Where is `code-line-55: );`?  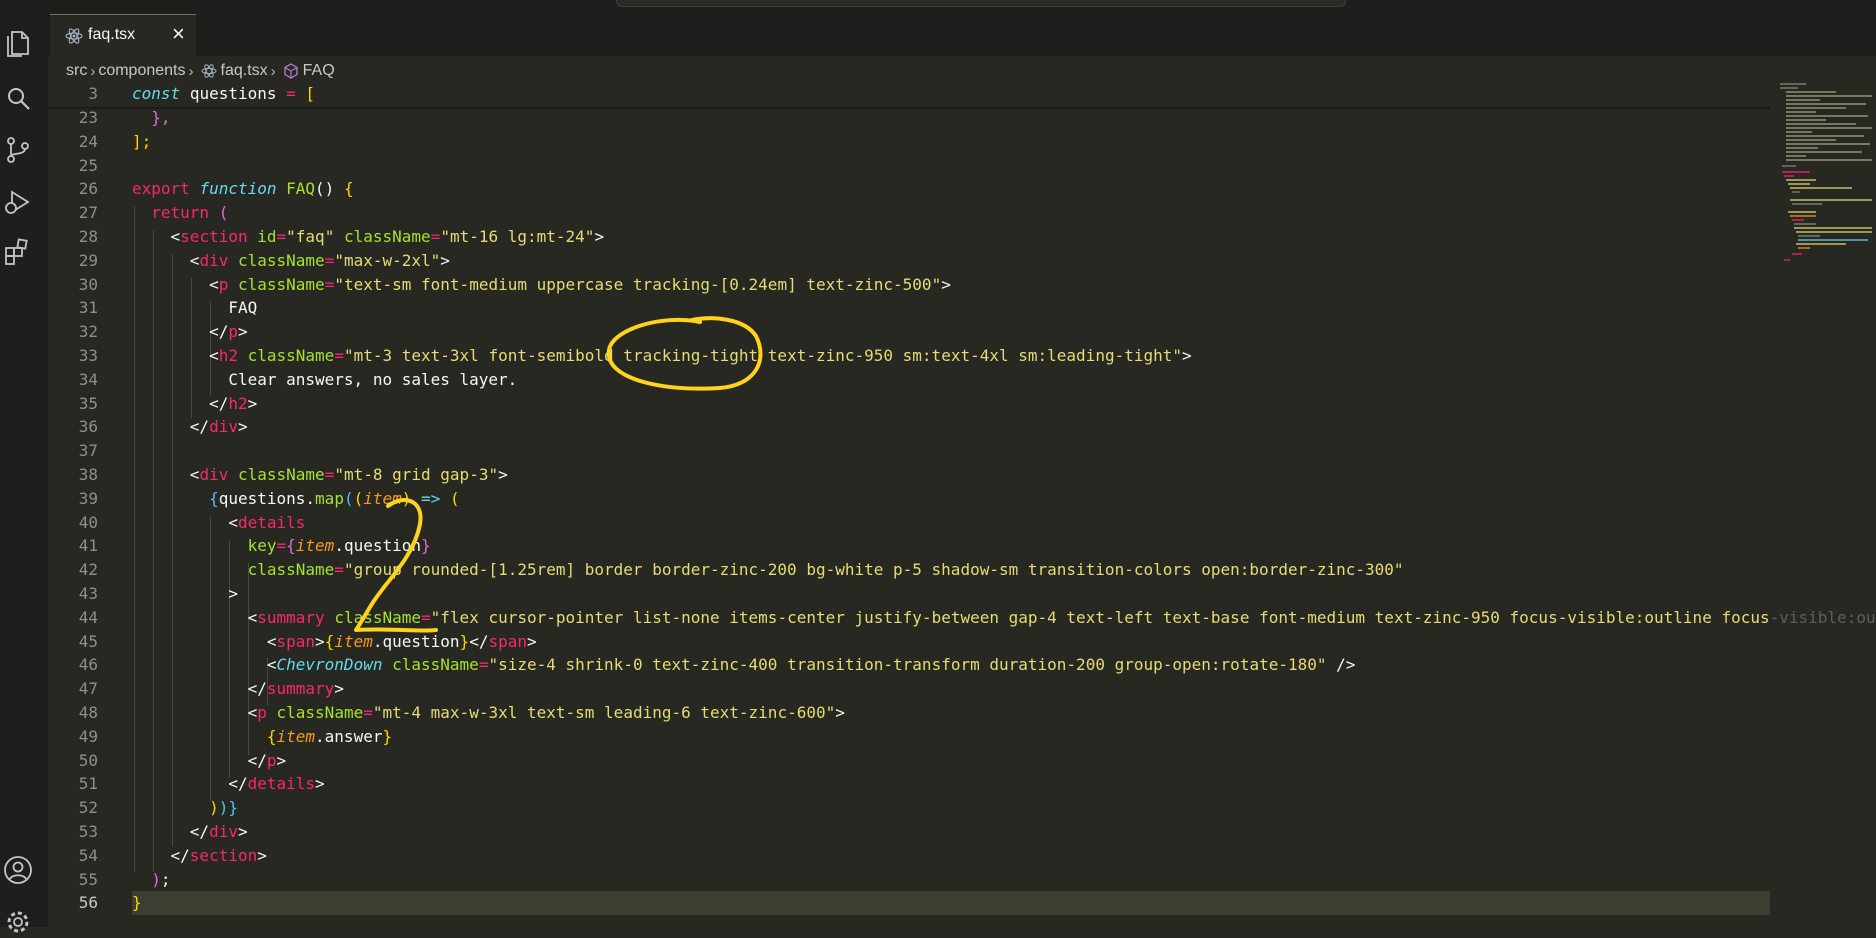
code-line-55: ); is located at coordinates (151, 879).